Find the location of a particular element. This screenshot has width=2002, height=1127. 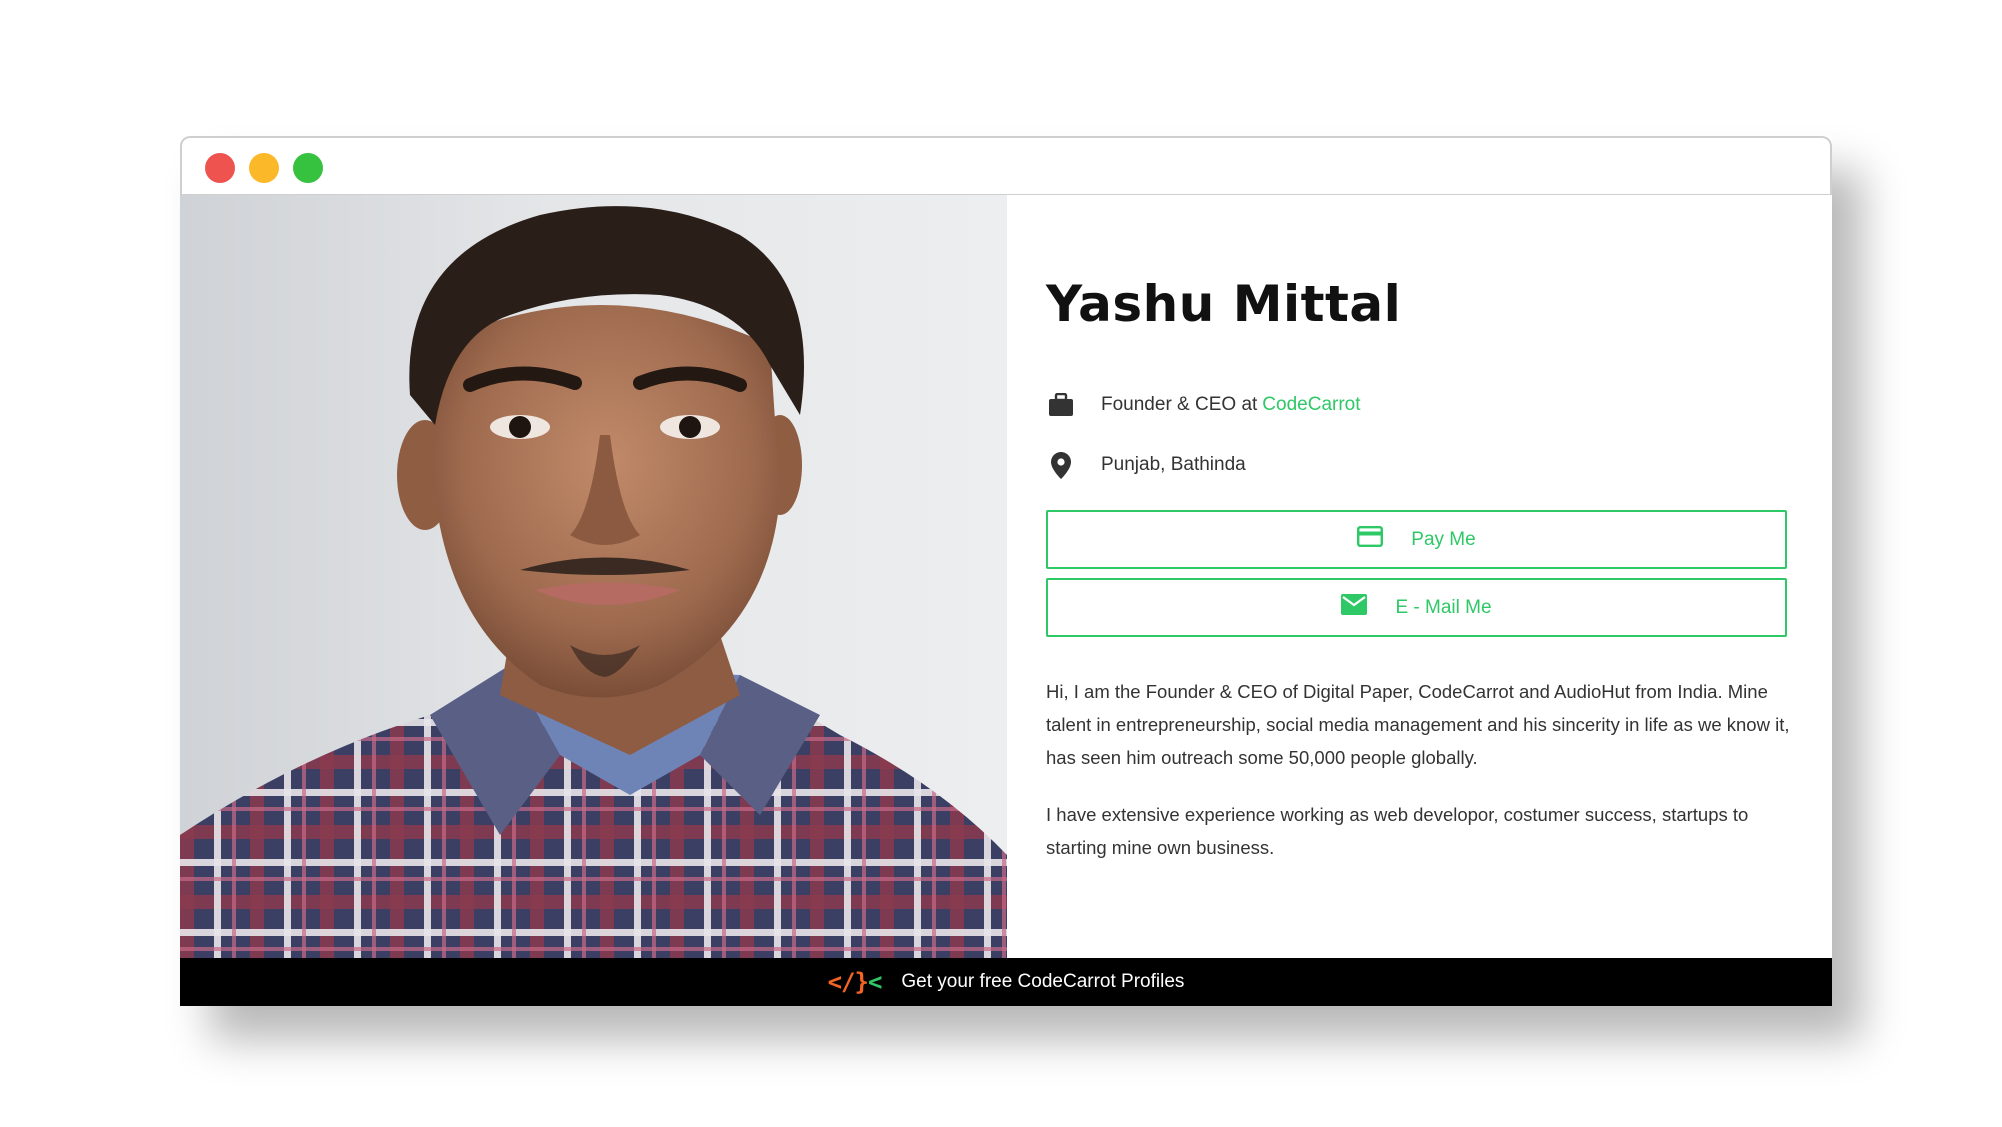

pay-me-button: Pay Me is located at coordinates (1416, 539).